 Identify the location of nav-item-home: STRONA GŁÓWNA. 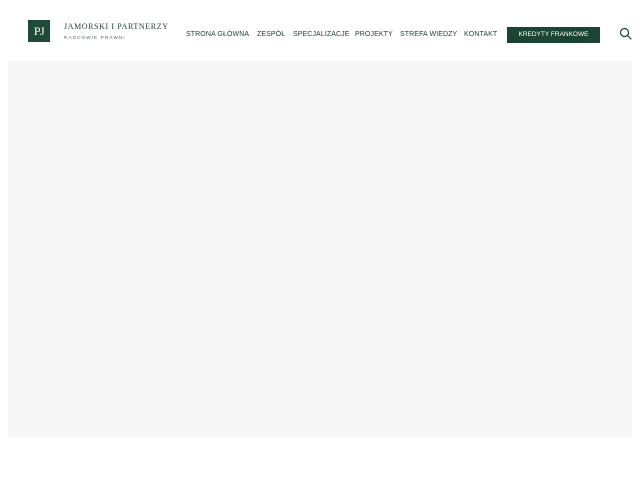
(217, 35).